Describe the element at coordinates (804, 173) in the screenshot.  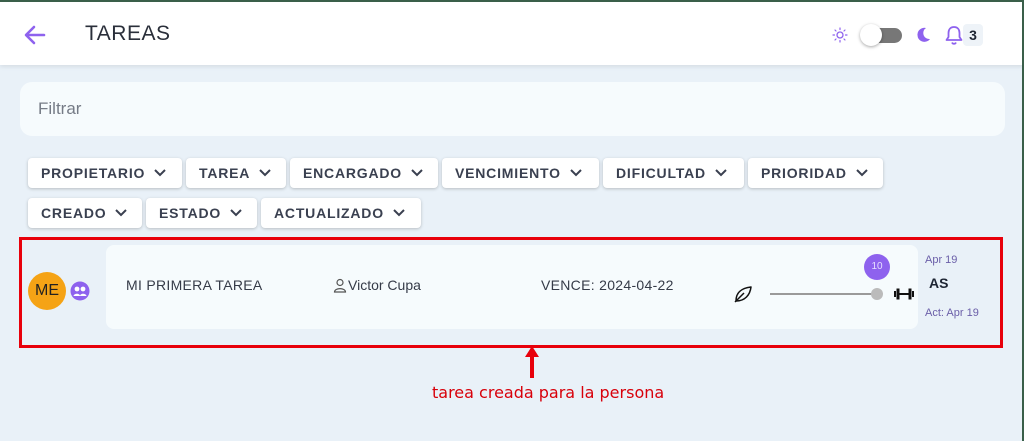
I see `sort-button-label: PRIORIDAD` at that location.